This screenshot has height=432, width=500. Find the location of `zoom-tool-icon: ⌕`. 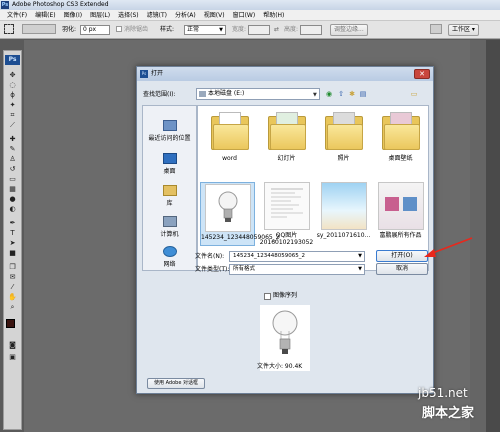

zoom-tool-icon: ⌕ is located at coordinates (12, 307).